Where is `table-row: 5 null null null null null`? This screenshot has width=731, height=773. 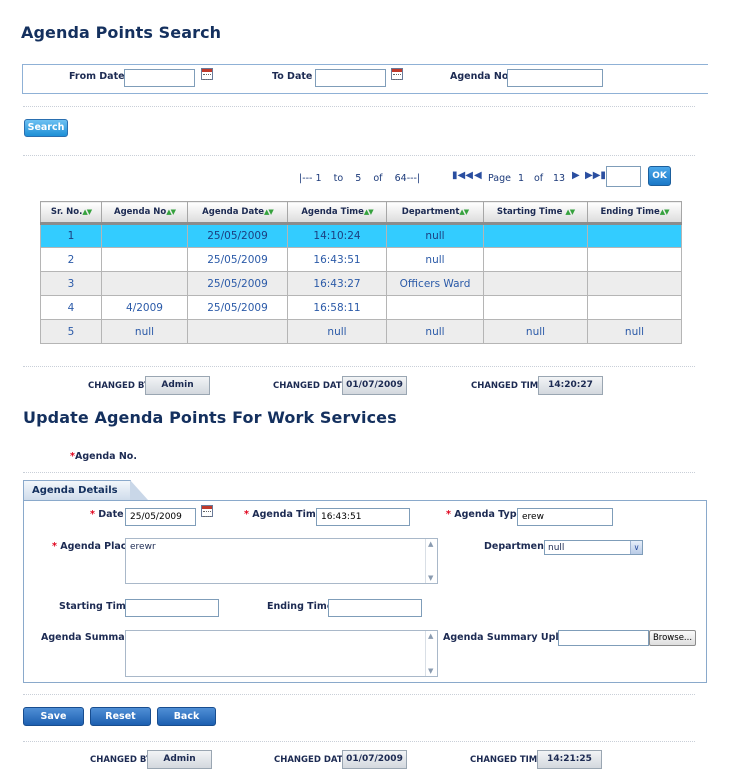
table-row: 5 null null null null null is located at coordinates (361, 331).